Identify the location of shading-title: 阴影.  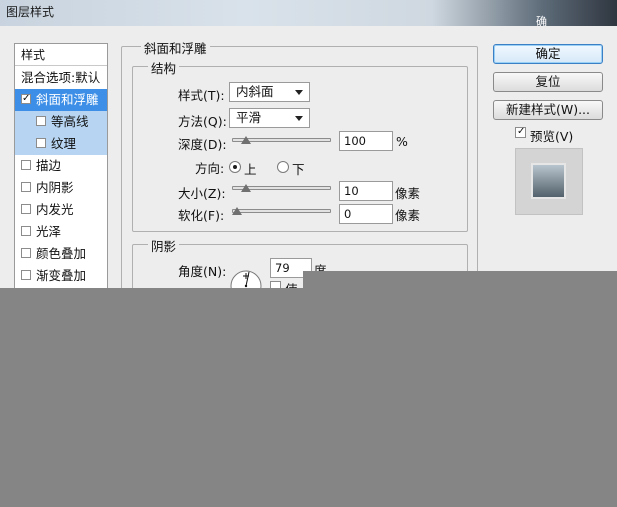
(164, 245).